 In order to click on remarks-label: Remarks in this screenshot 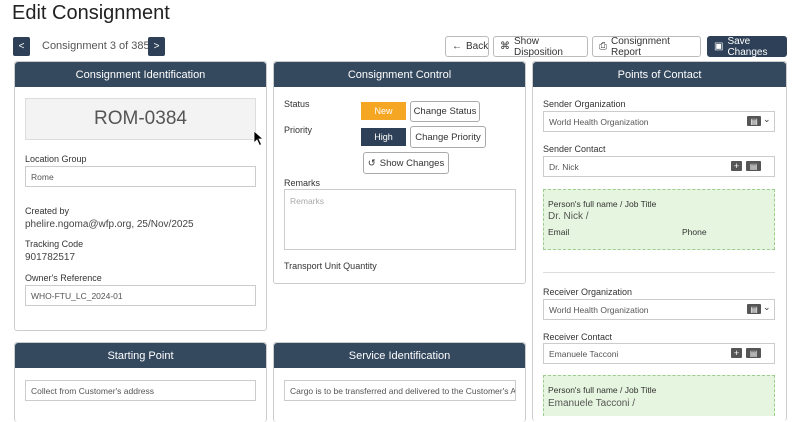, I will do `click(302, 183)`.